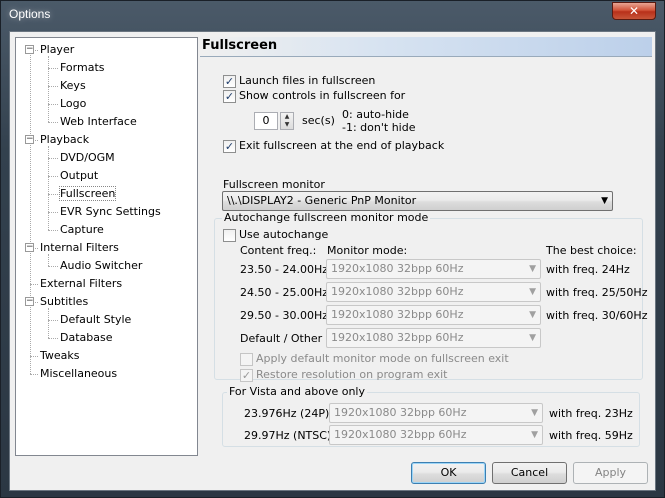 The width and height of the screenshot is (665, 498). Describe the element at coordinates (610, 473) in the screenshot. I see `apply-button: Apply` at that location.